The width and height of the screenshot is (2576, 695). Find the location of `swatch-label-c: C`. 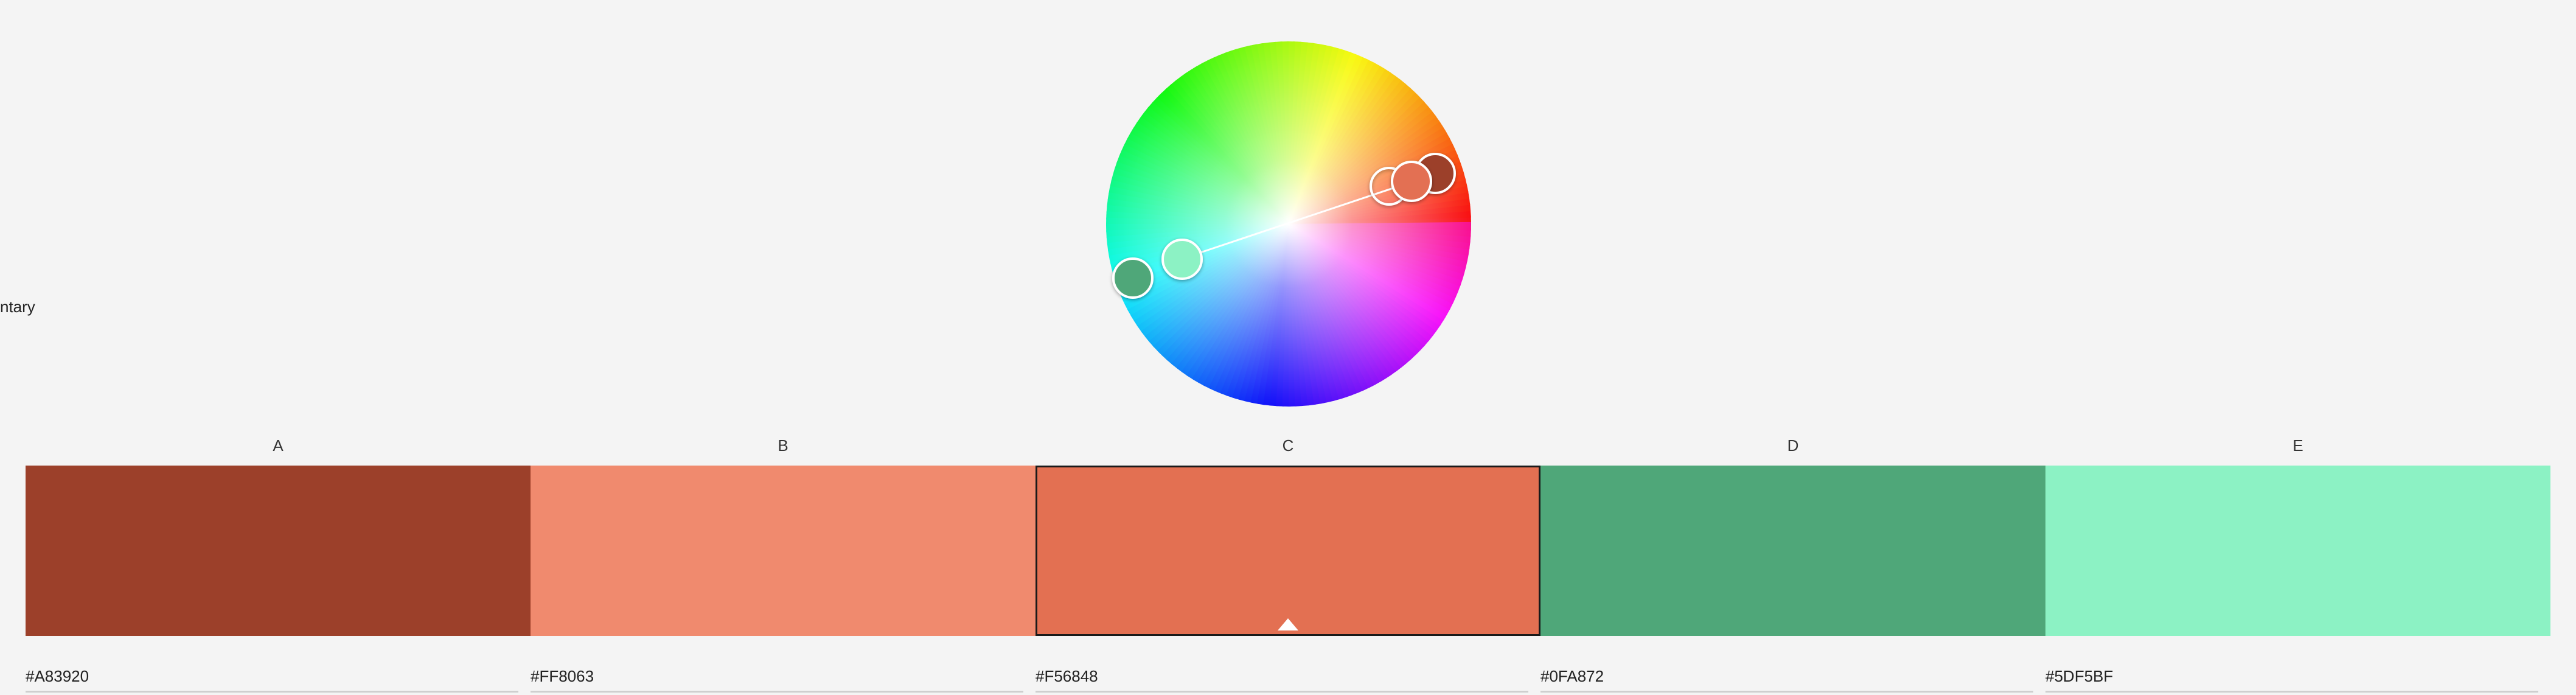

swatch-label-c: C is located at coordinates (1288, 445).